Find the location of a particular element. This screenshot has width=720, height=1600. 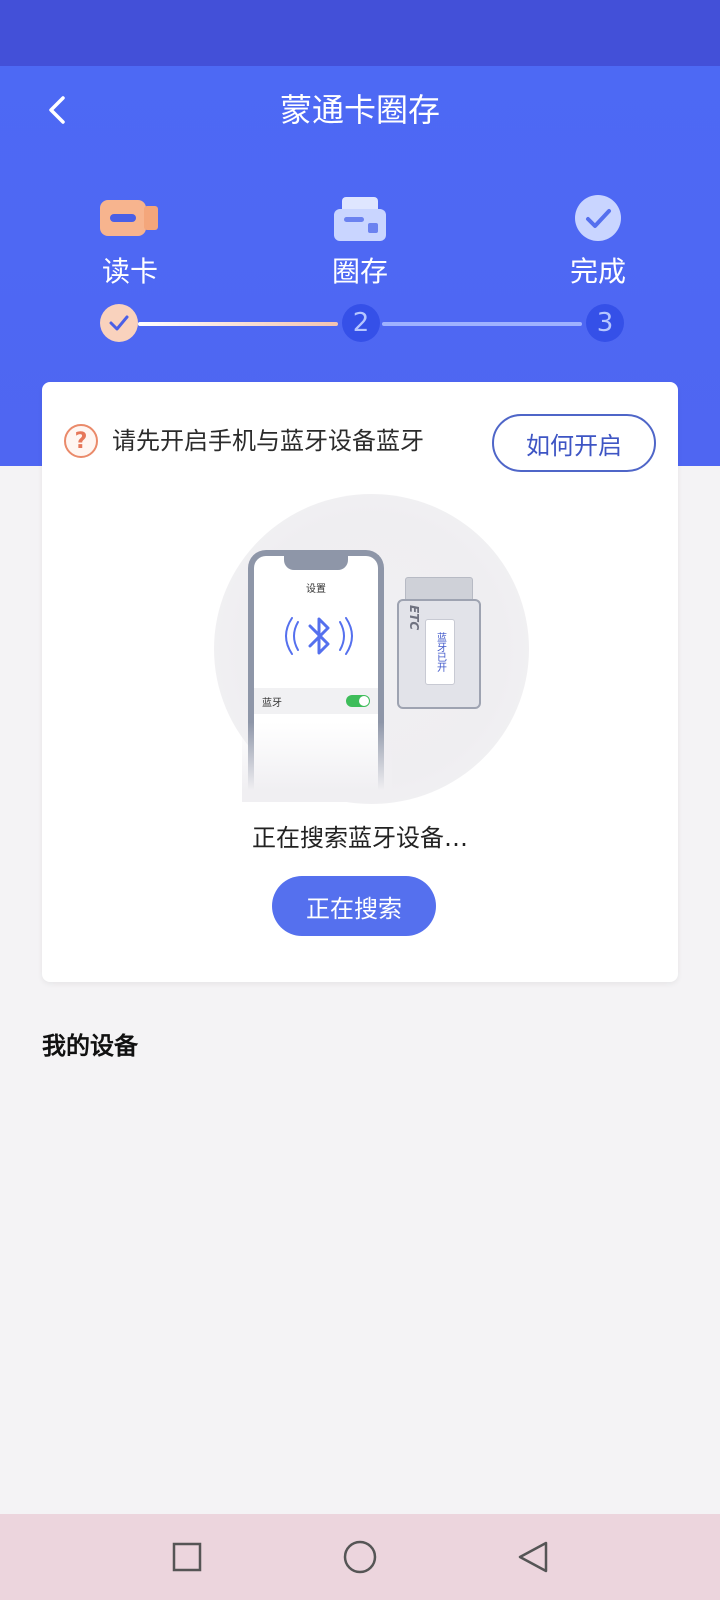

step-label: 圈存 is located at coordinates (359, 271).